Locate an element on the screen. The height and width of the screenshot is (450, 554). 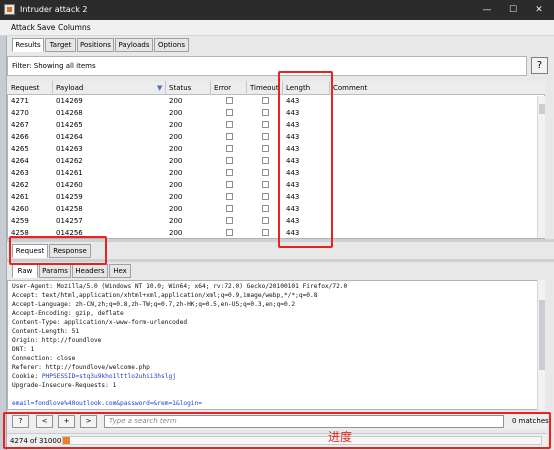
sort-indicator-icon: ▼ is located at coordinates (160, 88).